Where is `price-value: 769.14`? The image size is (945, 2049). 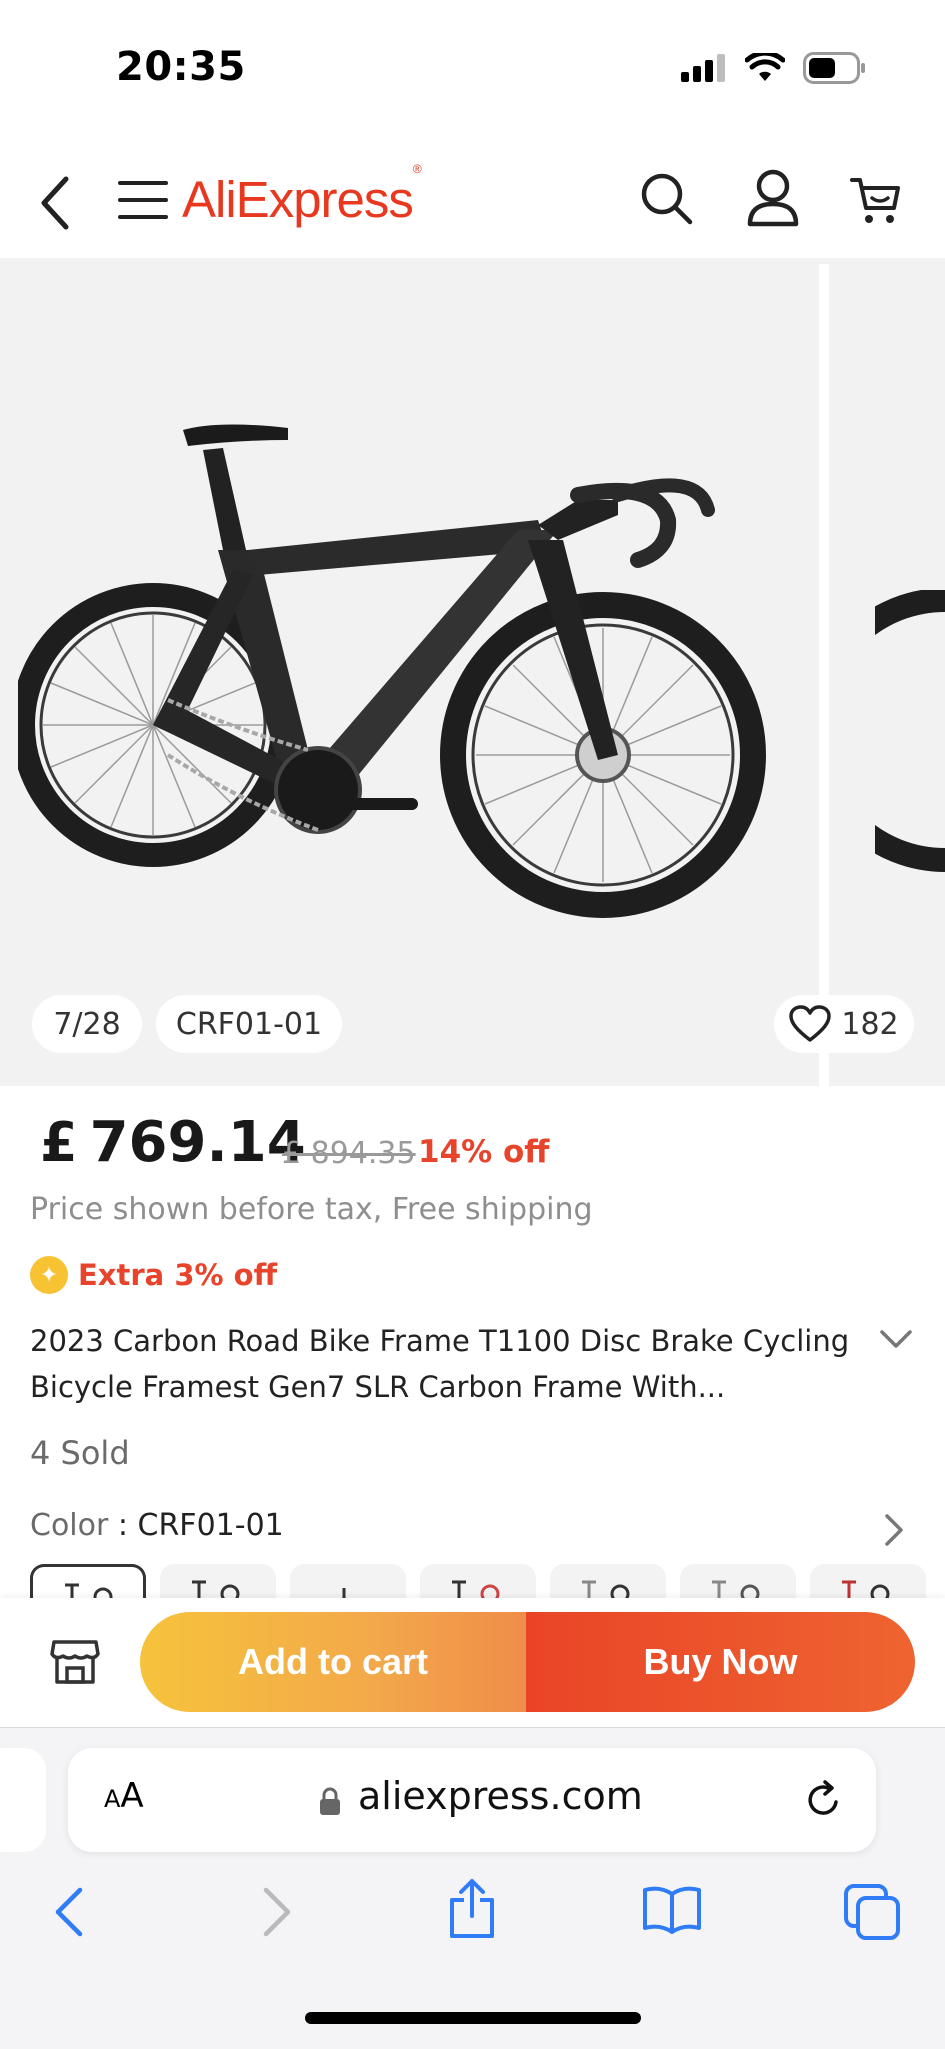
price-value: 769.14 is located at coordinates (197, 1142).